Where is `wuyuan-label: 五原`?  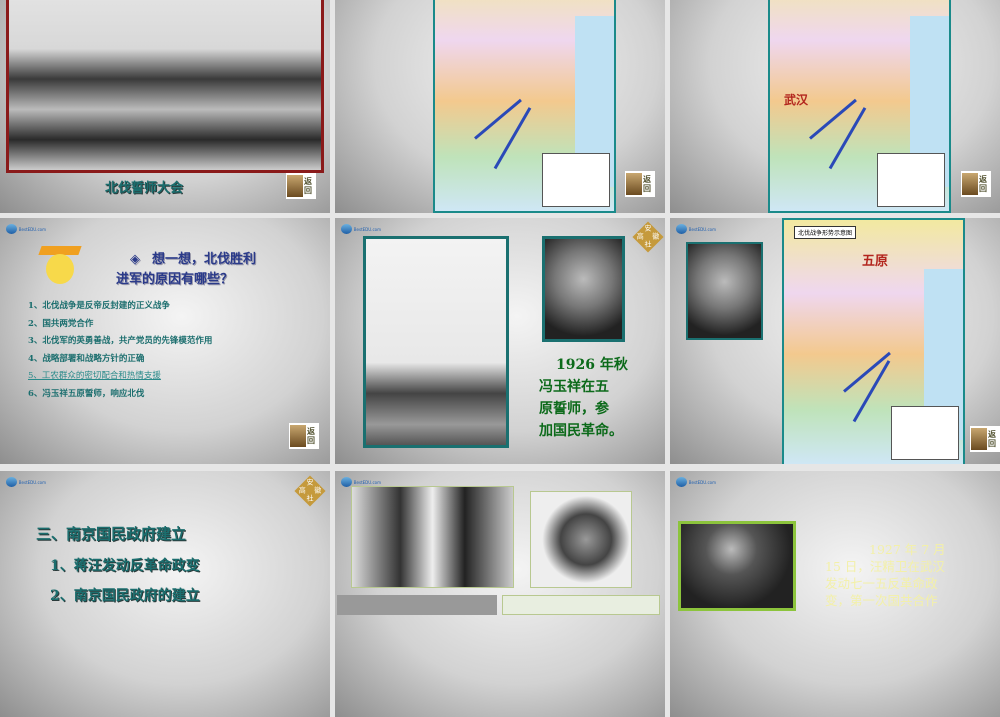
wuyuan-label: 五原 is located at coordinates (875, 261).